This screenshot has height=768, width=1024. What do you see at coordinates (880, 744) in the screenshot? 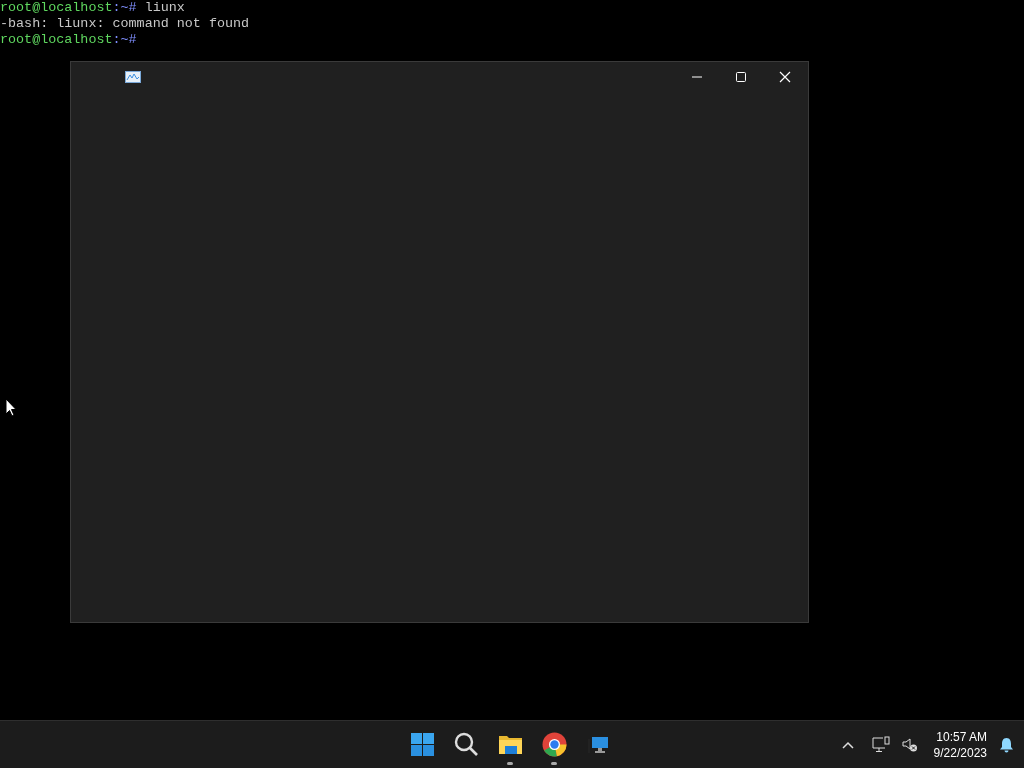
I see `network-icon` at bounding box center [880, 744].